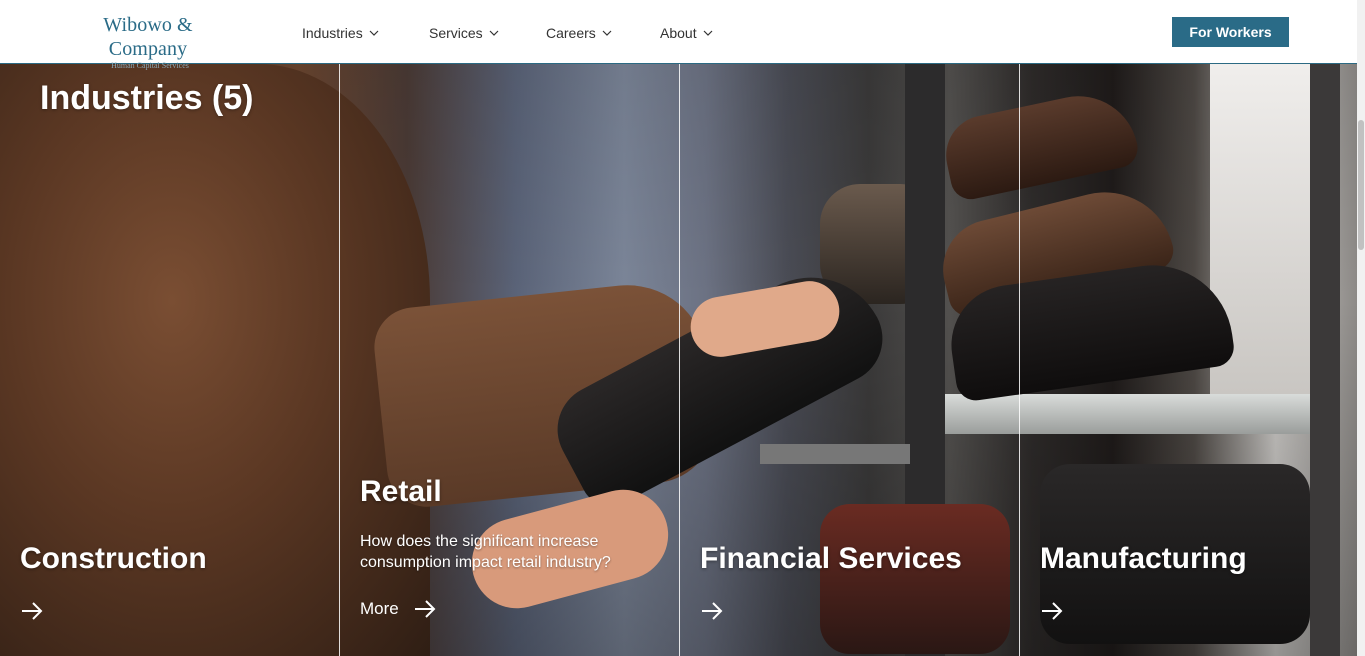 The height and width of the screenshot is (656, 1365). What do you see at coordinates (1230, 32) in the screenshot?
I see `for-workers-button: For Workers` at bounding box center [1230, 32].